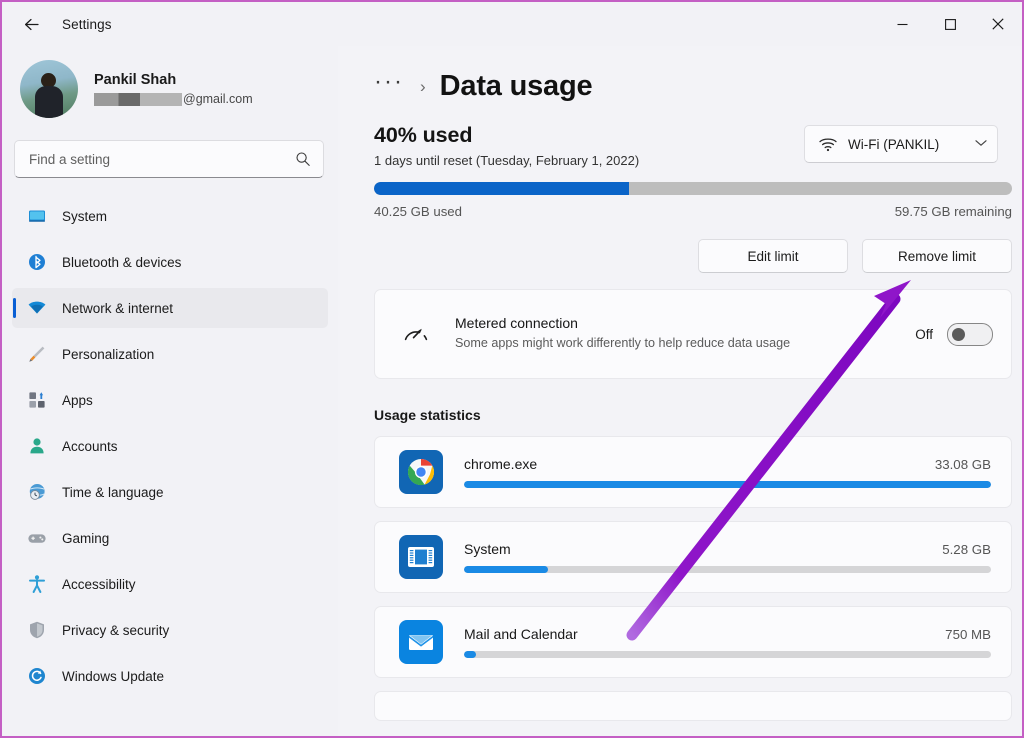  What do you see at coordinates (37, 400) in the screenshot?
I see `apps-icon` at bounding box center [37, 400].